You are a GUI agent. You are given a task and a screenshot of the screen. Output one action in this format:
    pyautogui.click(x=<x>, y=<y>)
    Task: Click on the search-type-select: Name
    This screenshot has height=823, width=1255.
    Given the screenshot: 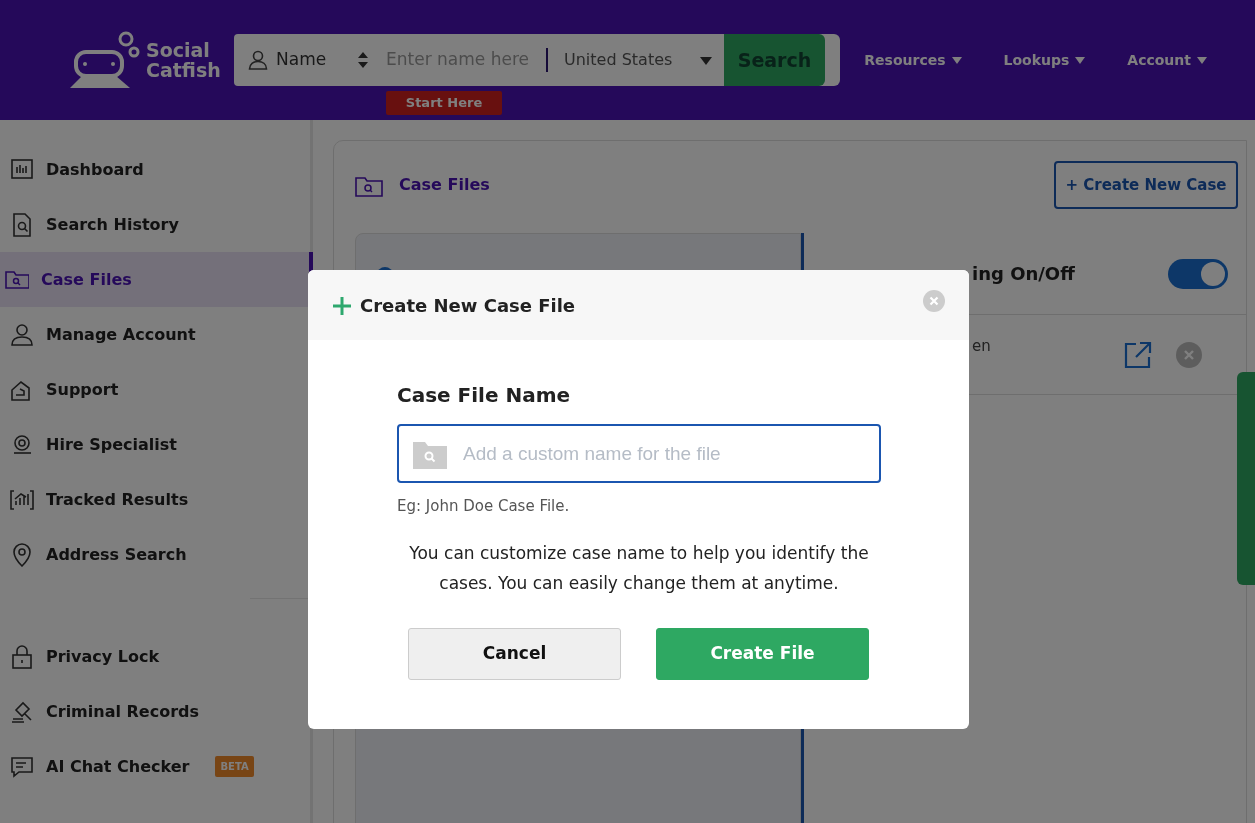 What is the action you would take?
    pyautogui.click(x=309, y=60)
    